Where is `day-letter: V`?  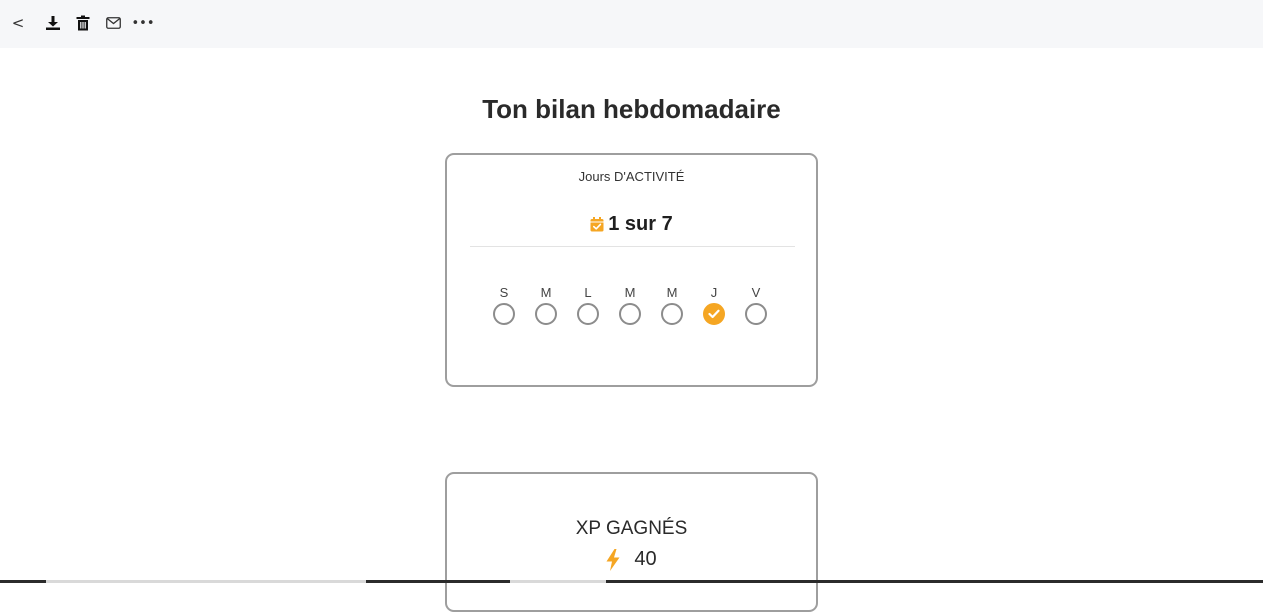 day-letter: V is located at coordinates (756, 292).